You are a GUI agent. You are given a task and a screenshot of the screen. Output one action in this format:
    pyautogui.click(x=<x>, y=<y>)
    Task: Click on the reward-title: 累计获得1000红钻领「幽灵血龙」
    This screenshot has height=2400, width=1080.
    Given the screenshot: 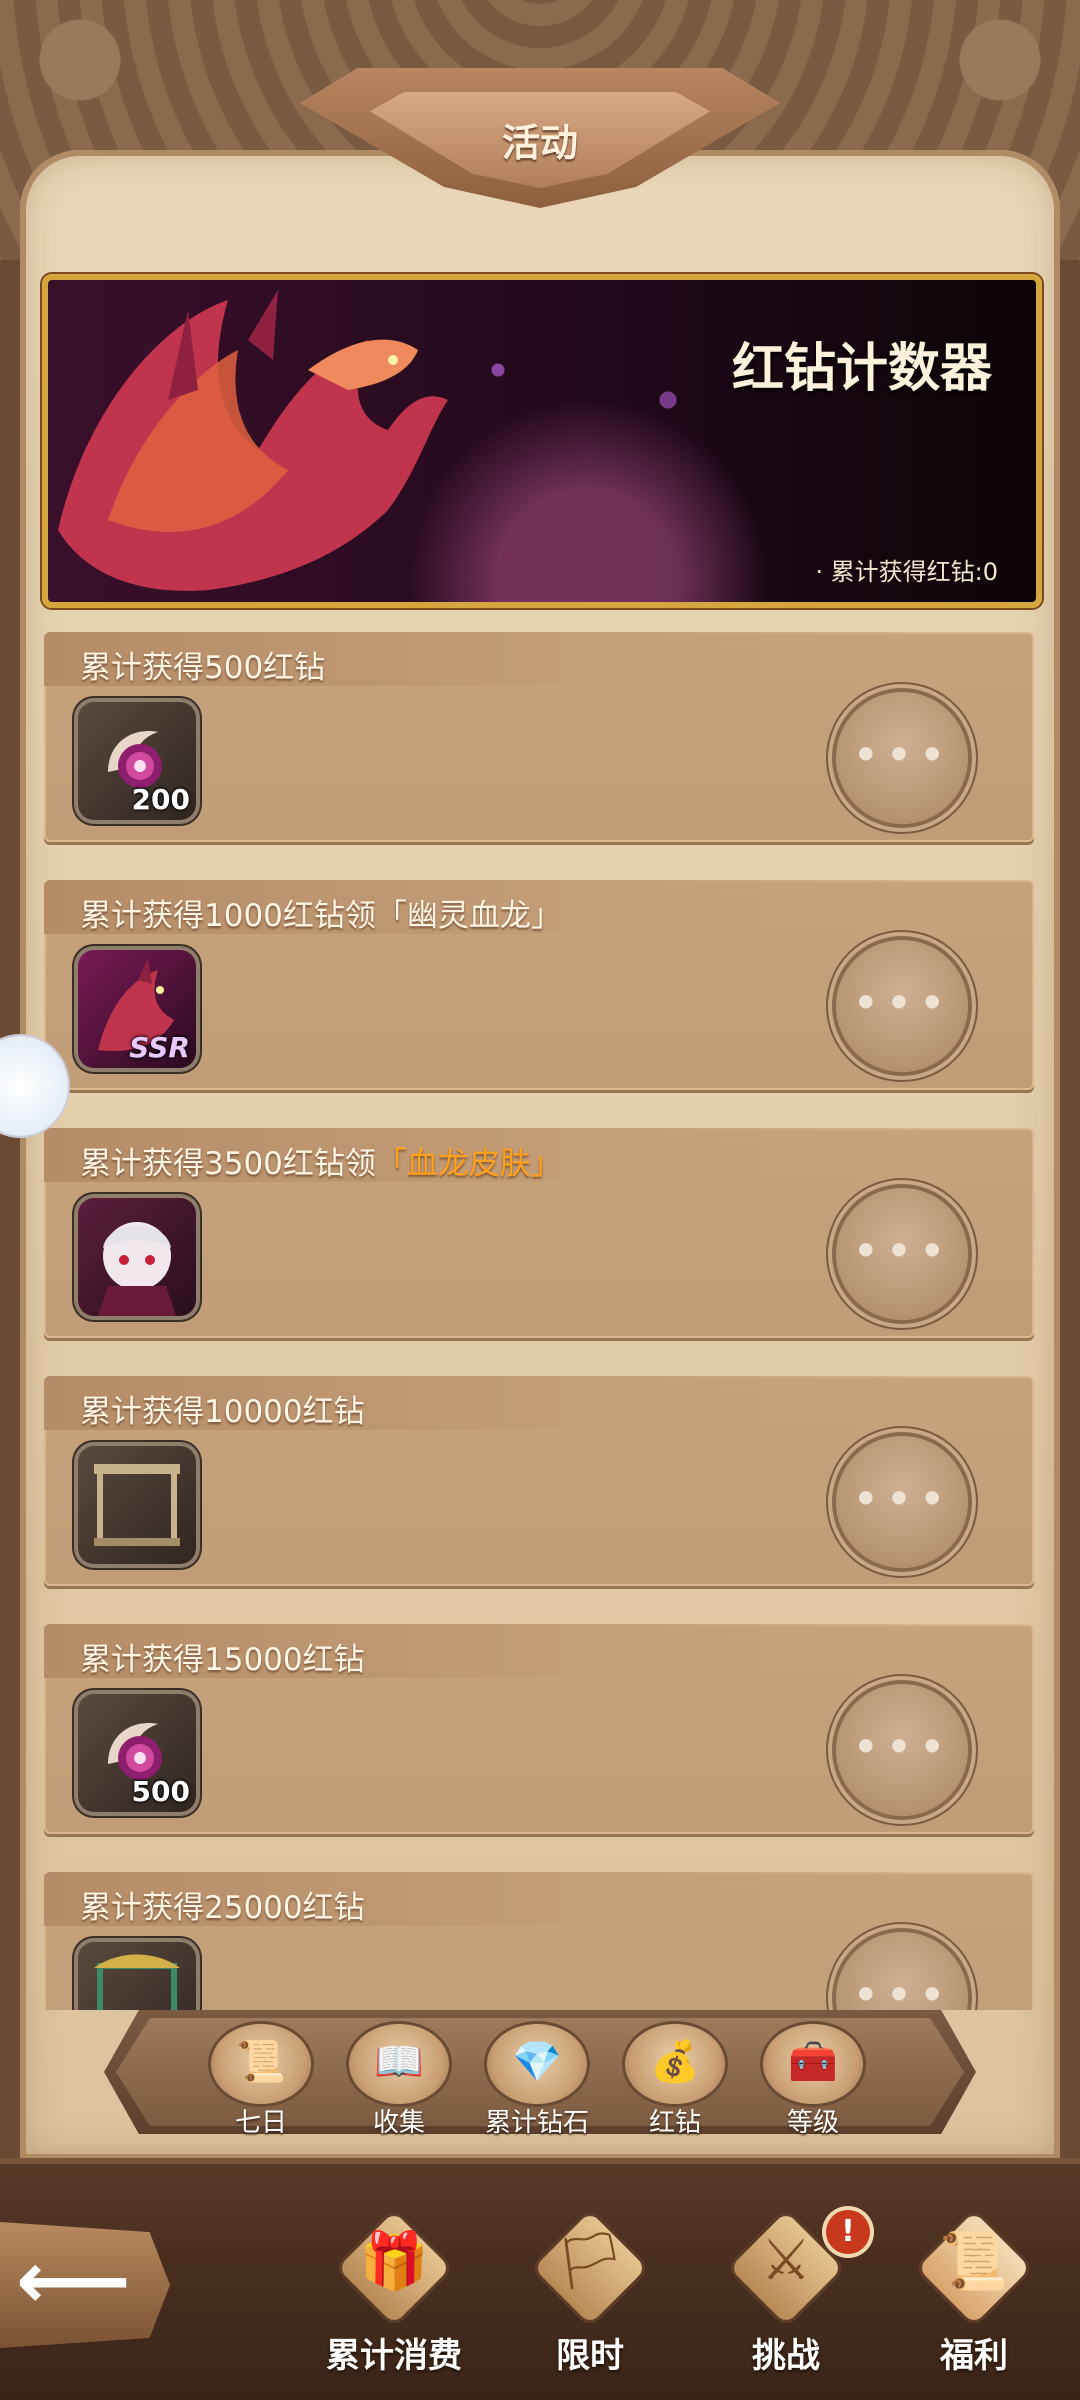 What is the action you would take?
    pyautogui.click(x=321, y=916)
    